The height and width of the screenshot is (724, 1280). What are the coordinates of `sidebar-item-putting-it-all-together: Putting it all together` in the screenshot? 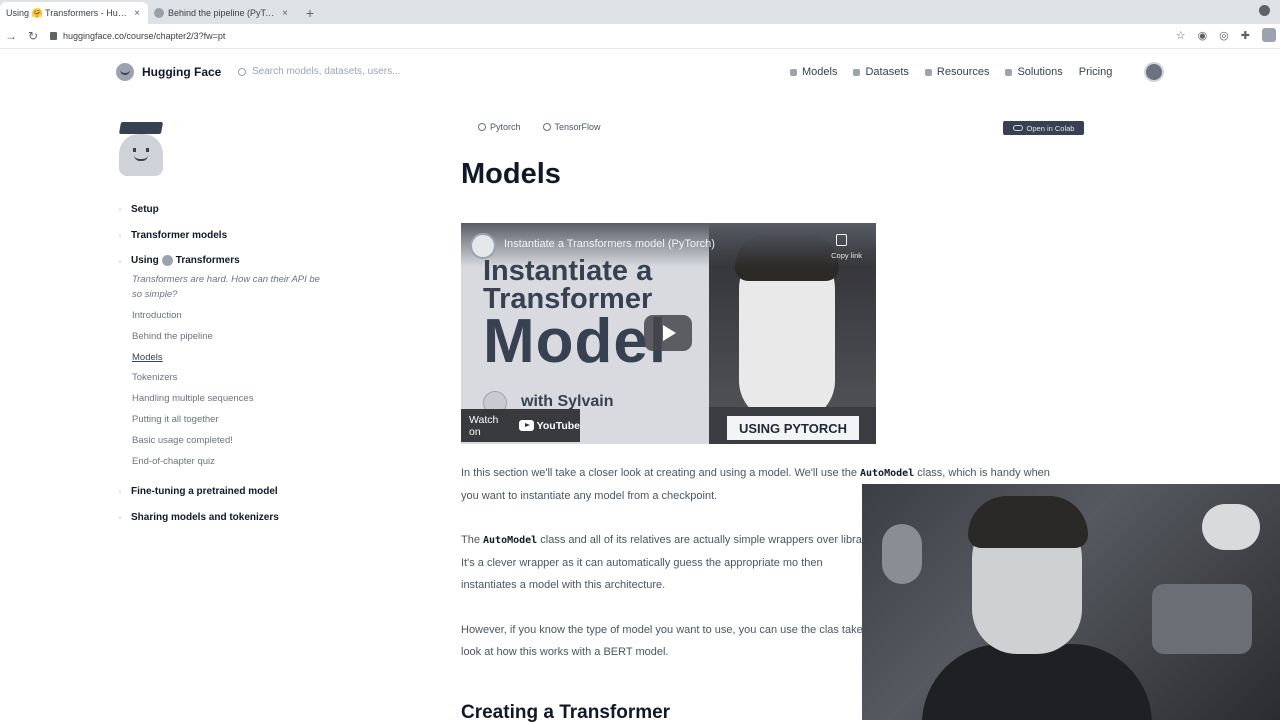 It's located at (234, 420).